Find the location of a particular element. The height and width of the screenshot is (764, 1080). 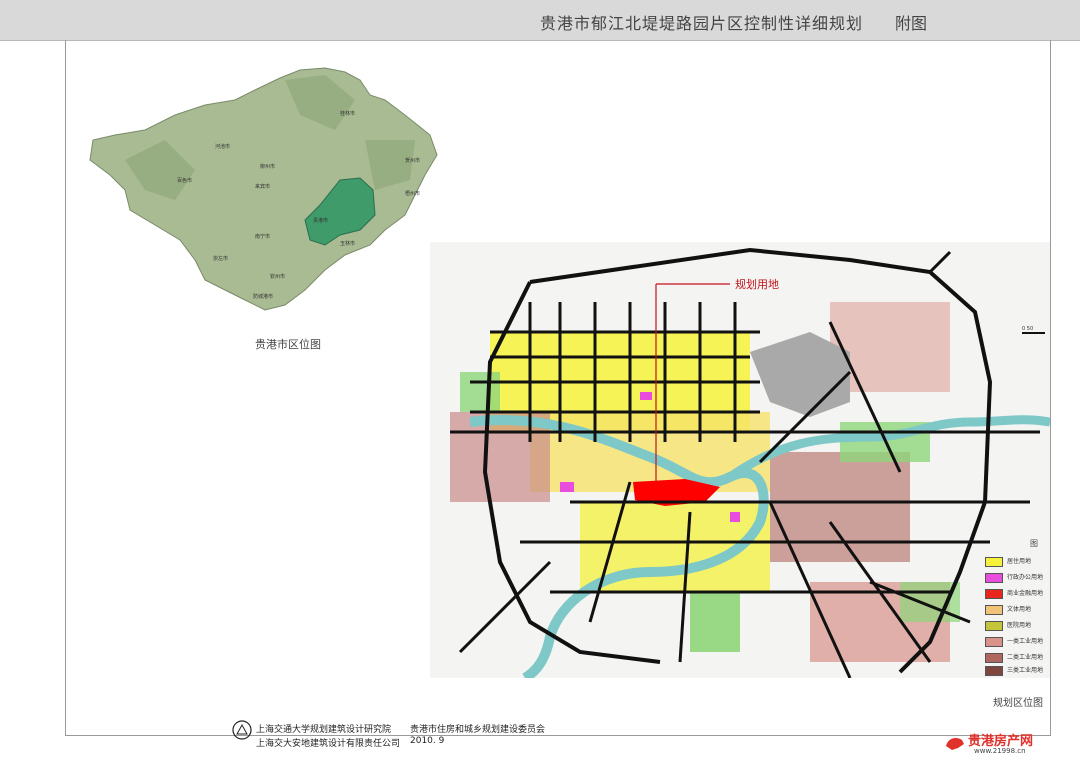

planned-site-label: 规划用地 is located at coordinates (757, 284).